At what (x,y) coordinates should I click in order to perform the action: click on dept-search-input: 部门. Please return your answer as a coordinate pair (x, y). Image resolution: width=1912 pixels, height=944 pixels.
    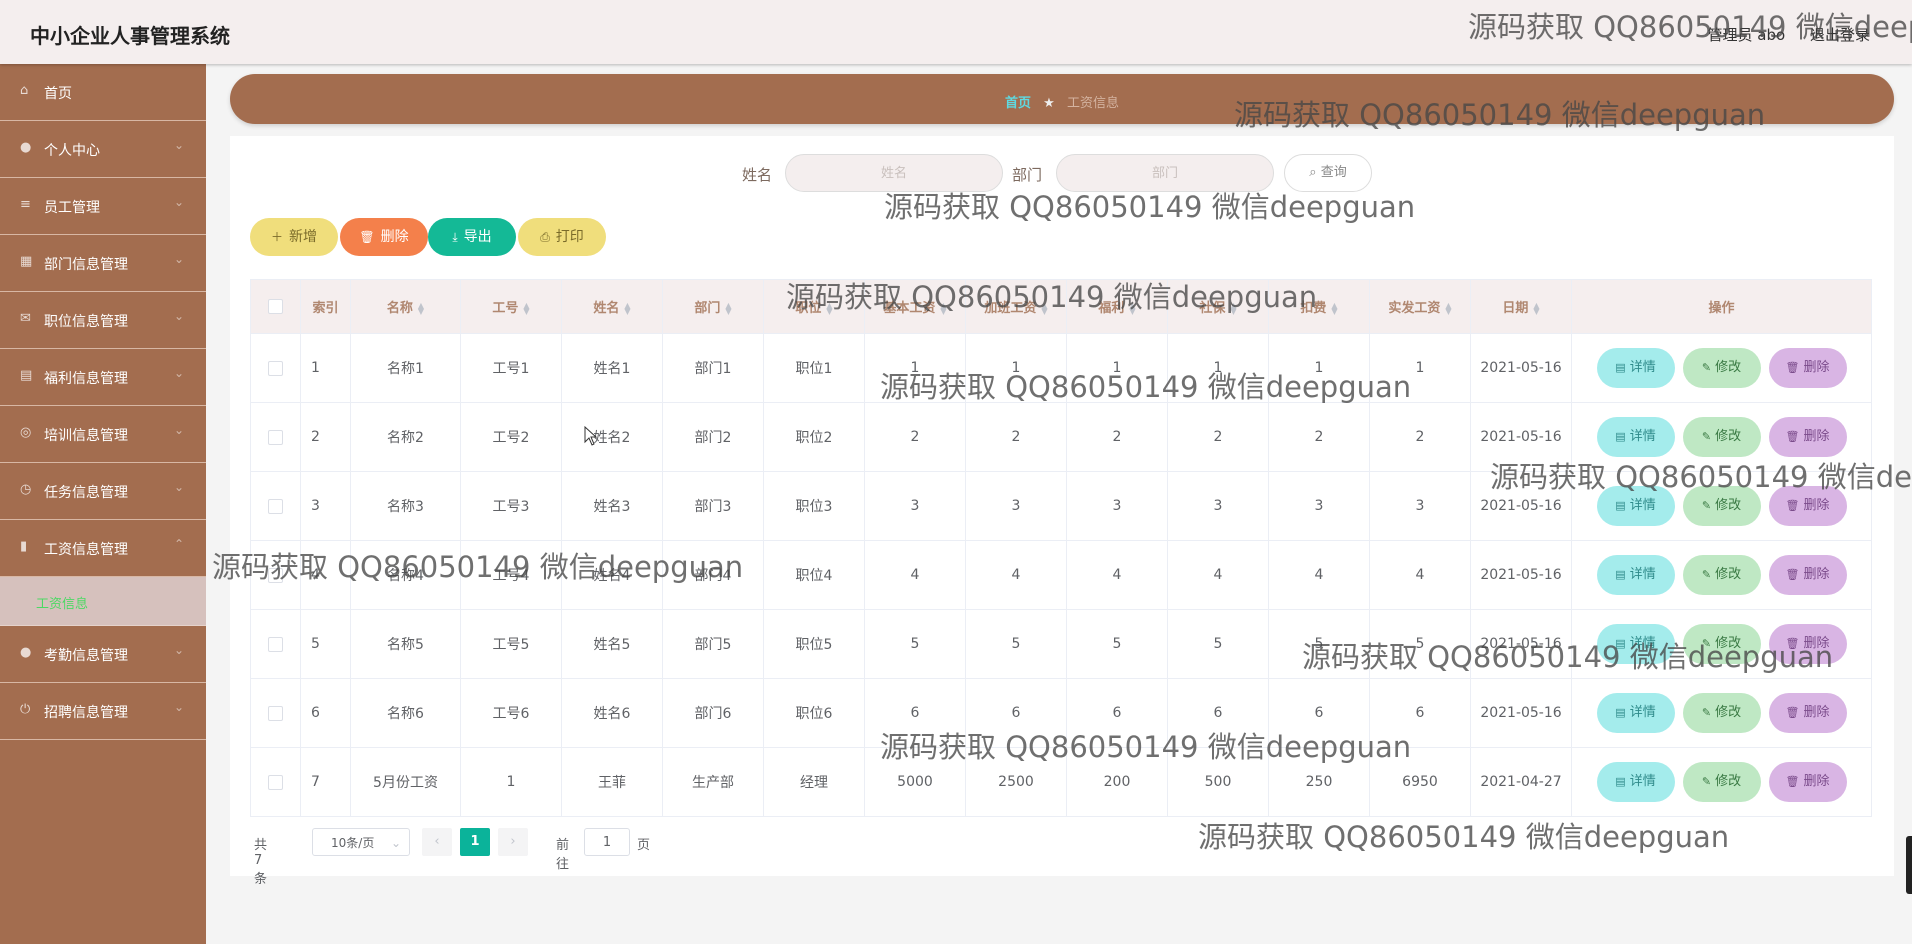
    Looking at the image, I should click on (1165, 173).